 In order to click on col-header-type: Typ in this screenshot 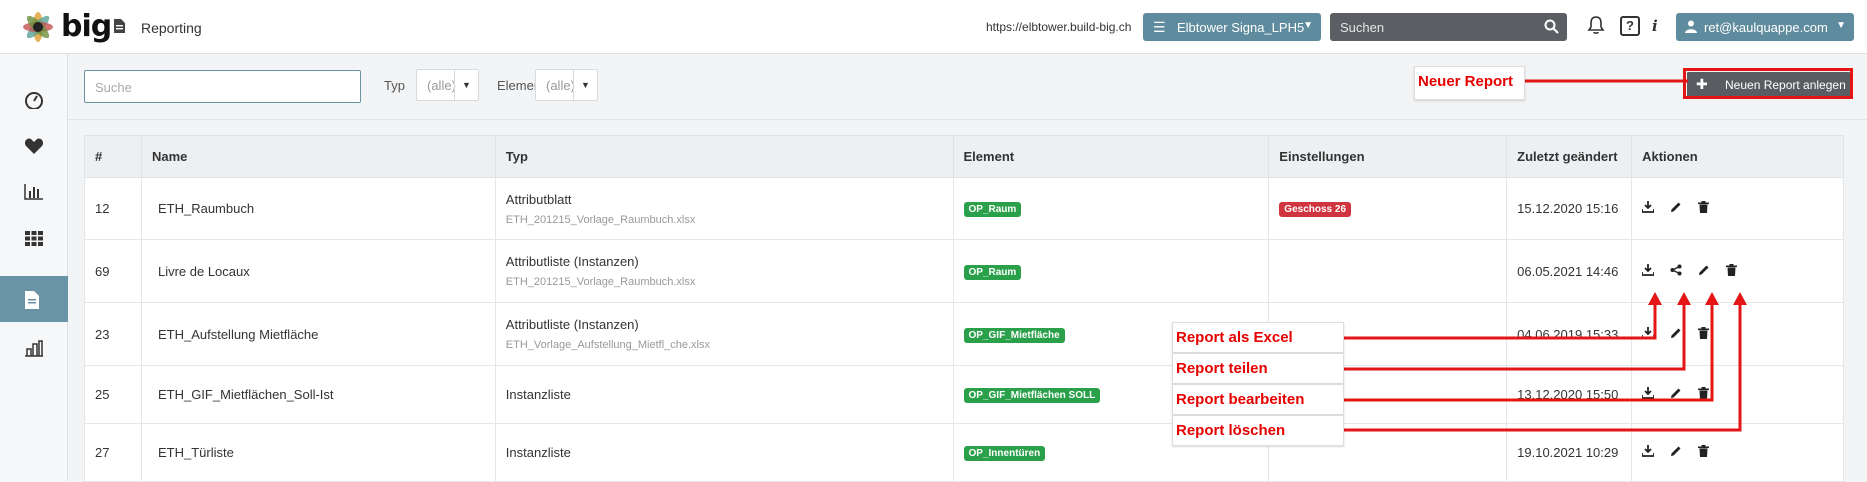, I will do `click(724, 156)`.